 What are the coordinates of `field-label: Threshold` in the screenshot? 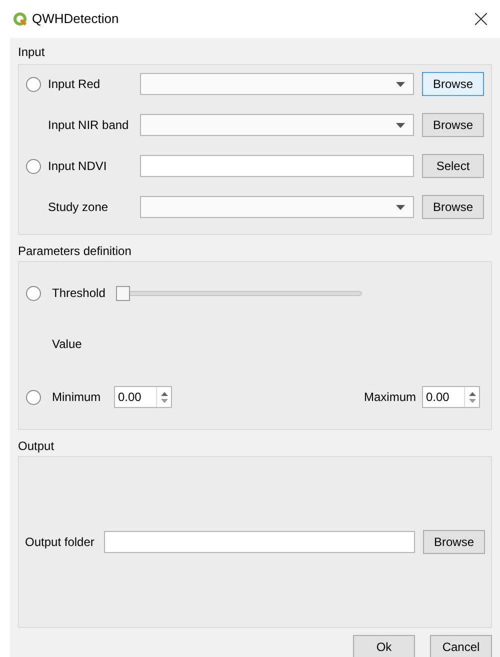 It's located at (79, 293).